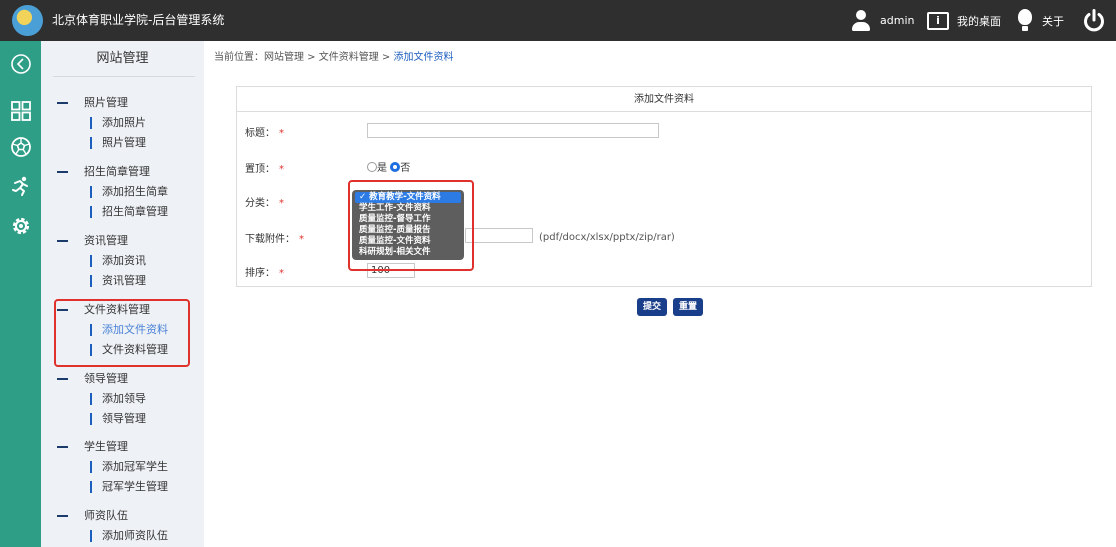 The height and width of the screenshot is (547, 1116). I want to click on form-title: 添加文件资料, so click(664, 99).